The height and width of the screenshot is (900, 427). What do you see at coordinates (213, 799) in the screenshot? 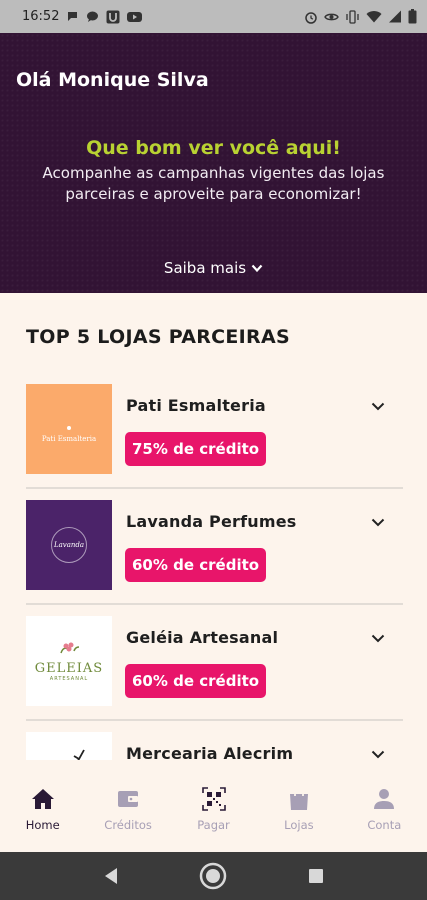
I see `qr-code-icon` at bounding box center [213, 799].